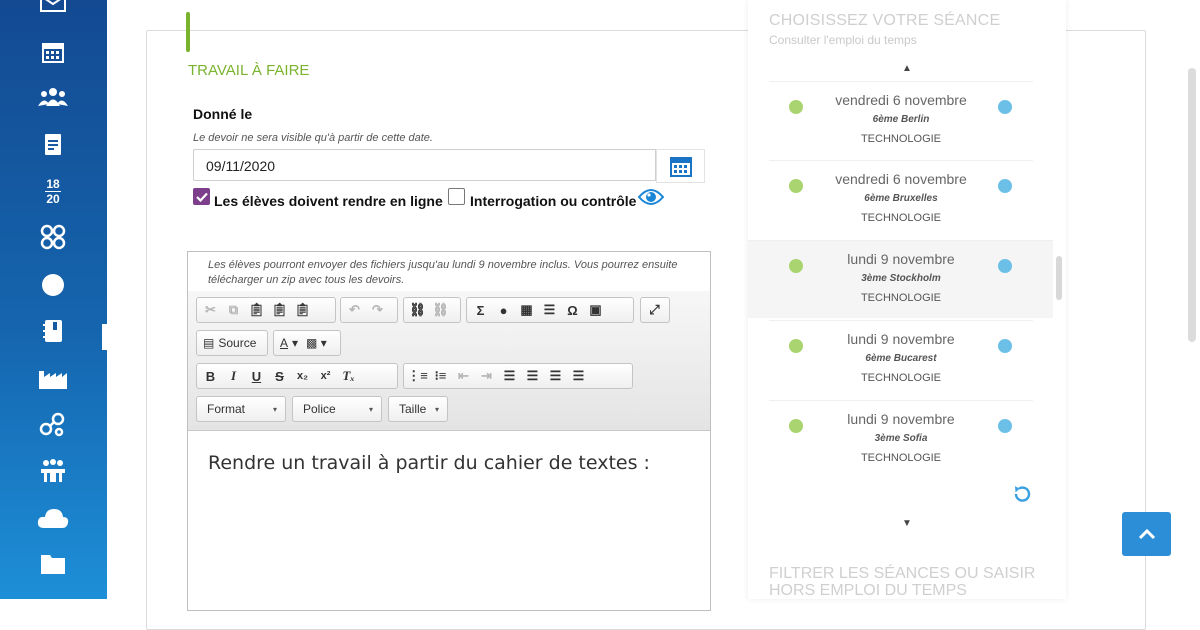  I want to click on date-picker-button, so click(680, 166).